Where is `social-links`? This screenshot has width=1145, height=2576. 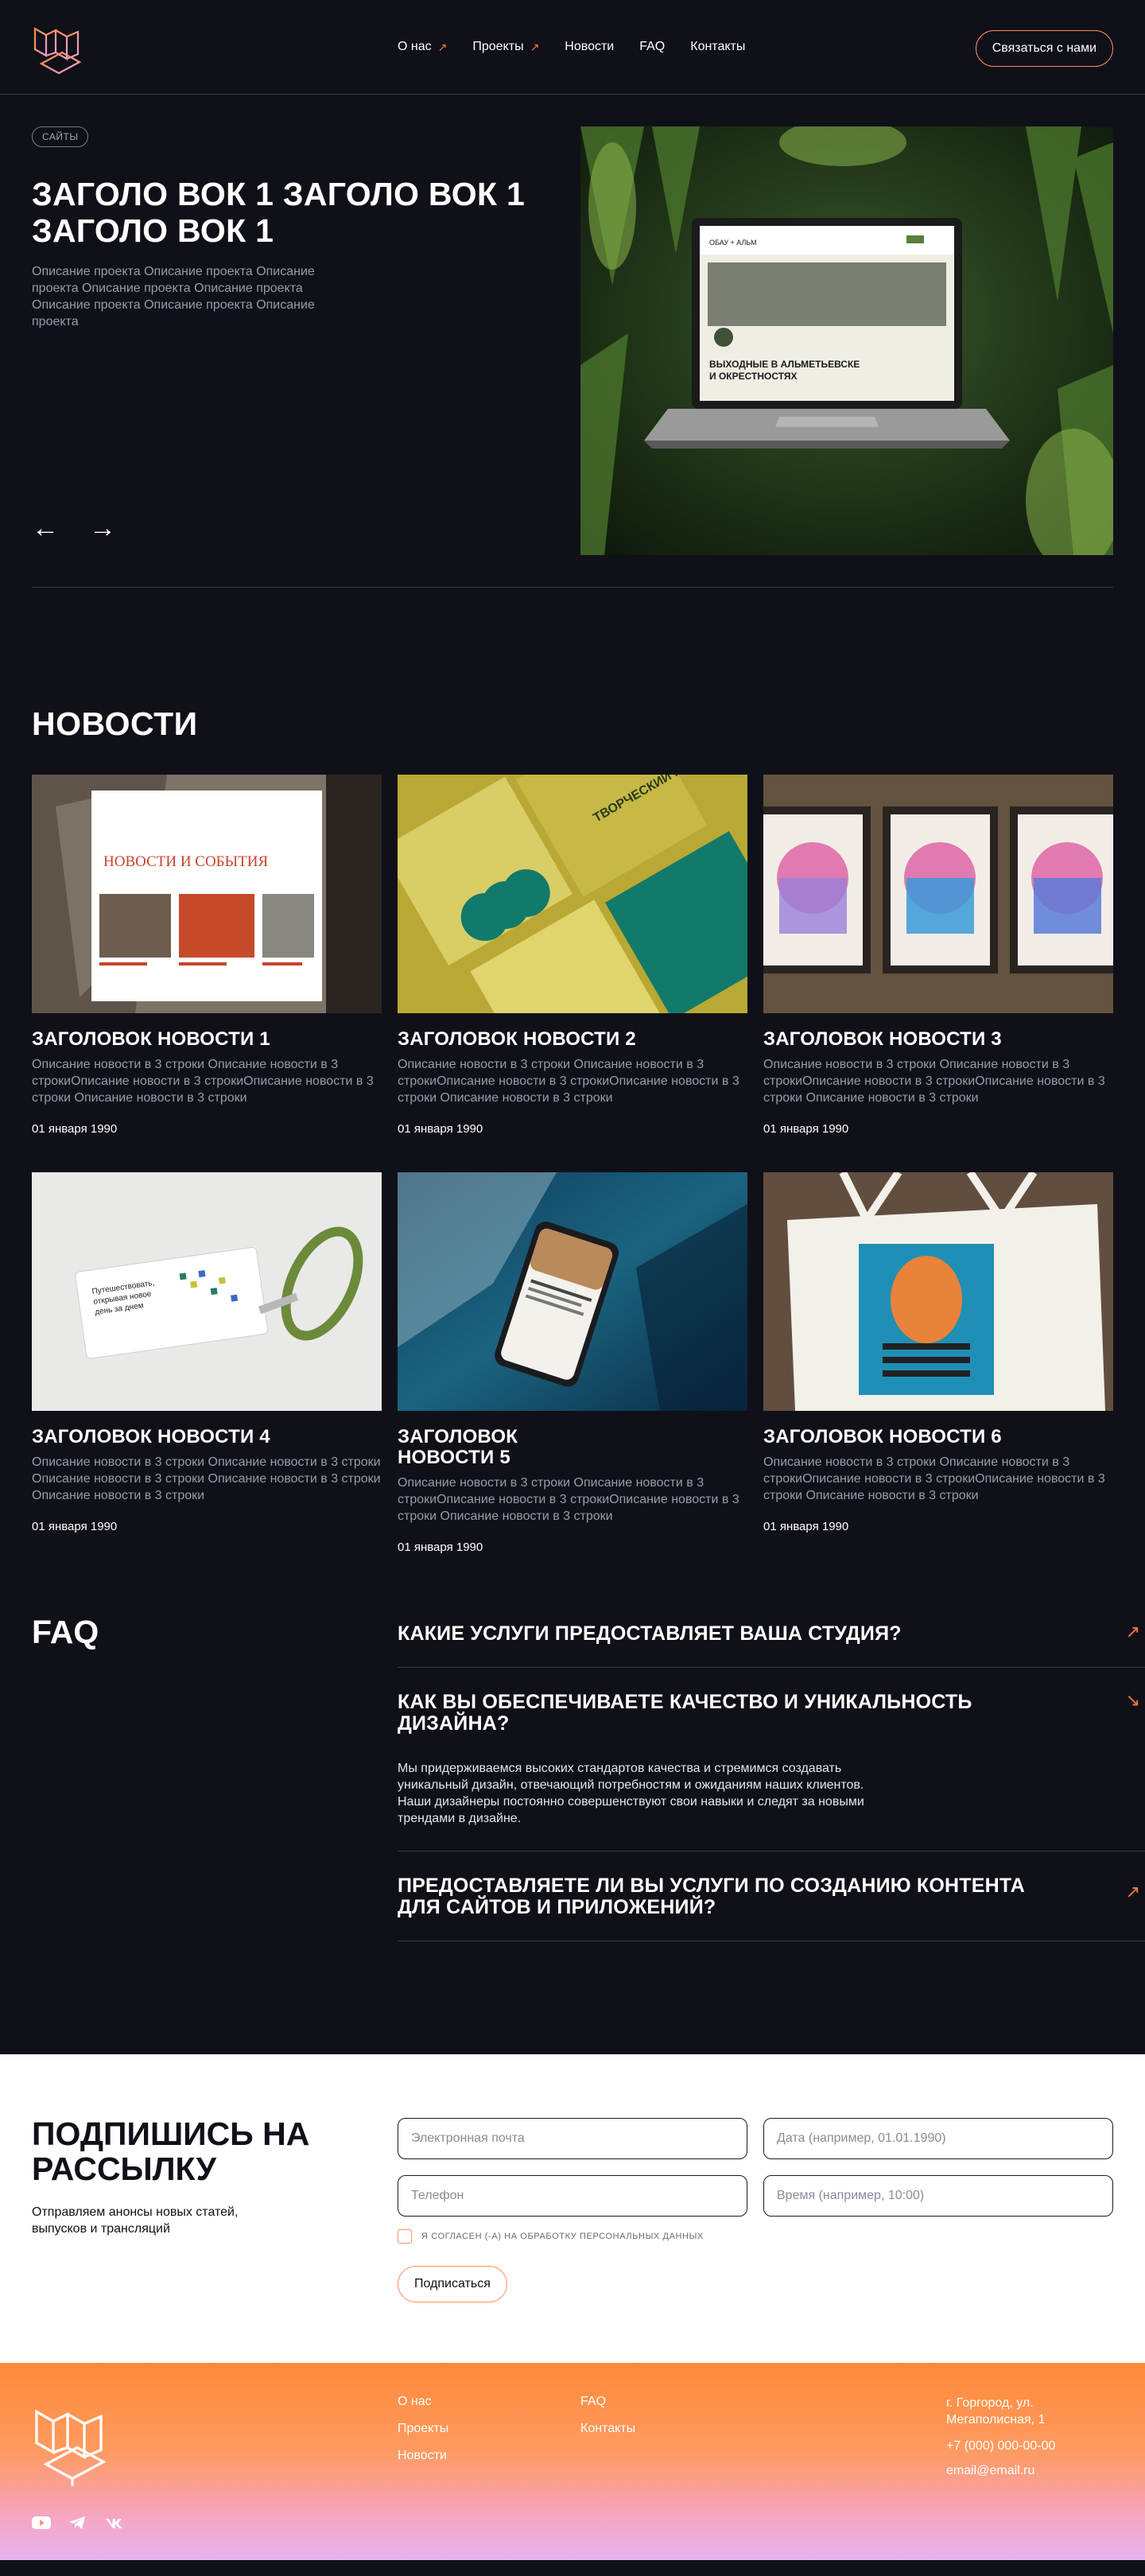 social-links is located at coordinates (78, 2523).